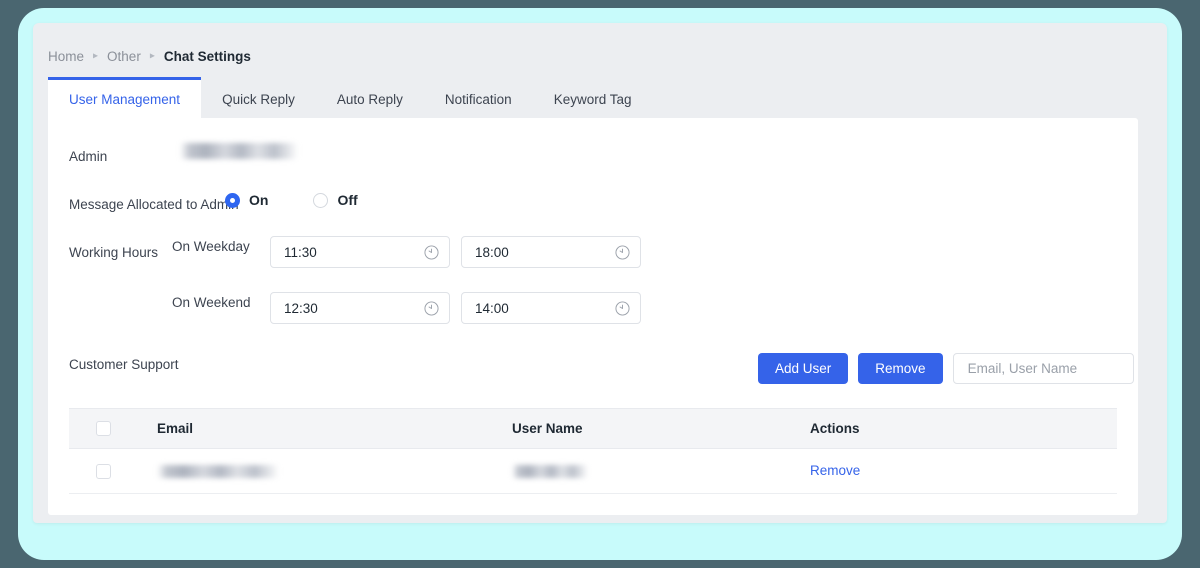  I want to click on breadcrumb: Home ▸ Other ▸ Chat Settings, so click(149, 56).